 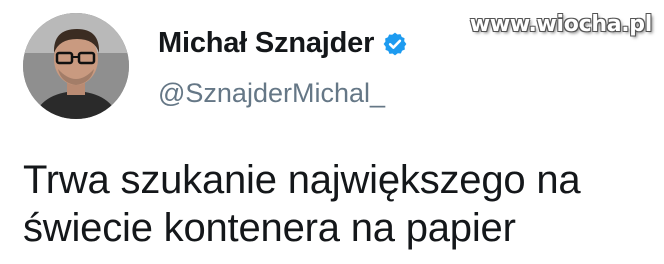 I want to click on author-handle: @SznajderMichal_, so click(x=271, y=93).